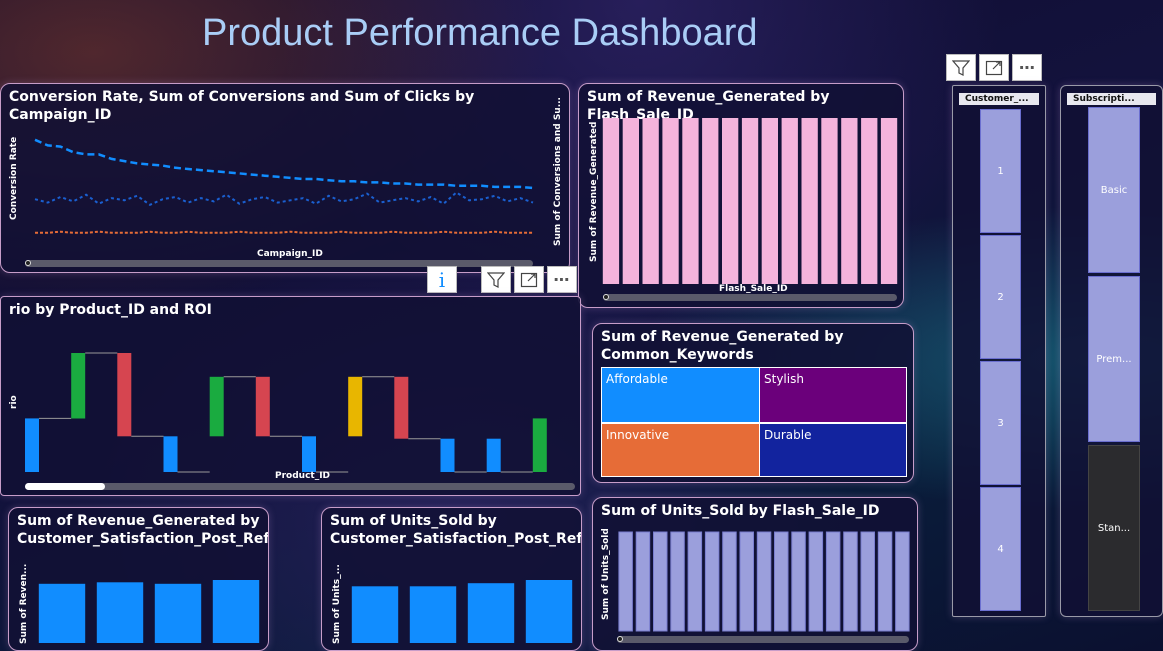 The image size is (1163, 651). What do you see at coordinates (753, 289) in the screenshot?
I see `flash-revenue-xlabel: Flash_Sale_ID` at bounding box center [753, 289].